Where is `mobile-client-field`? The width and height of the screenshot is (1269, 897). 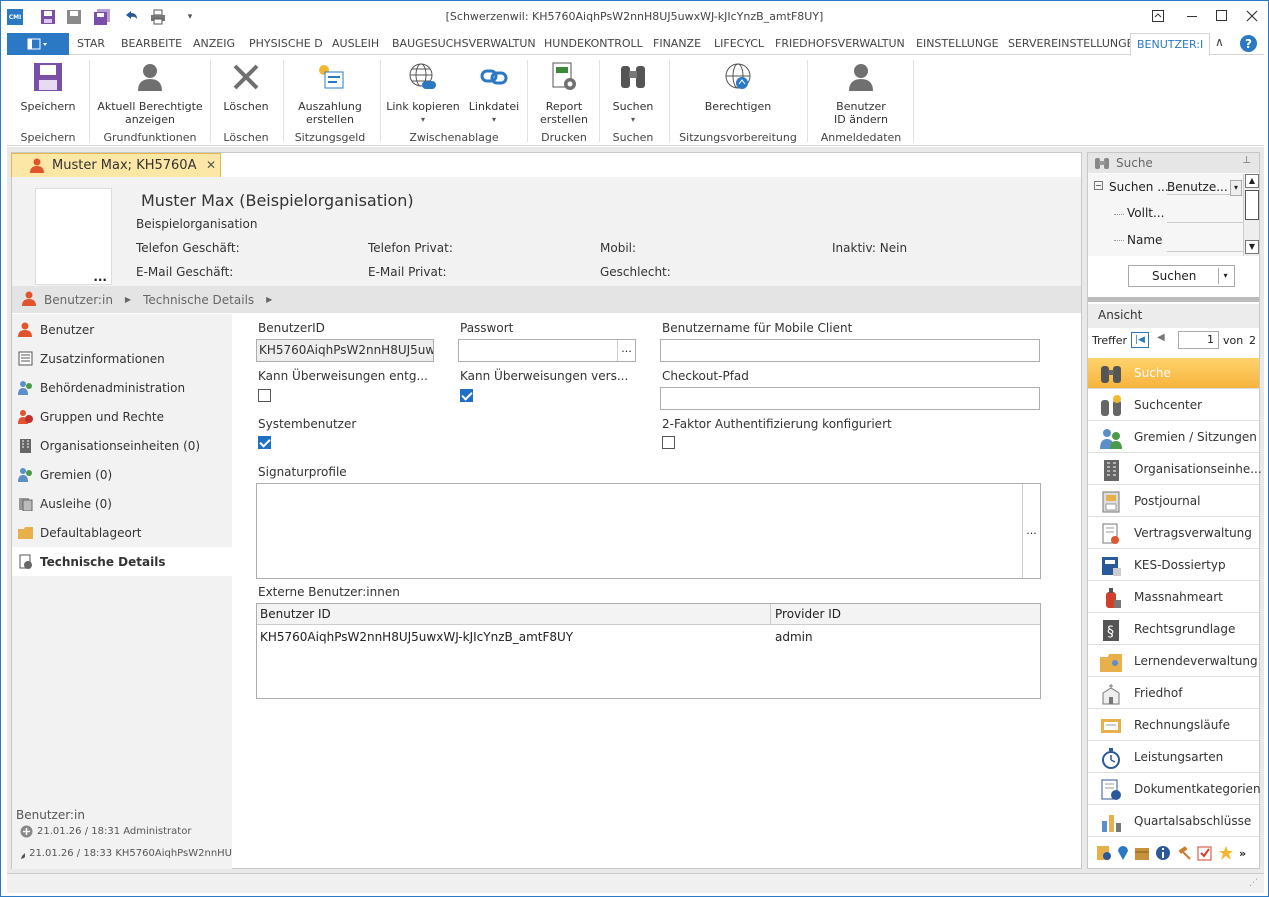 mobile-client-field is located at coordinates (850, 350).